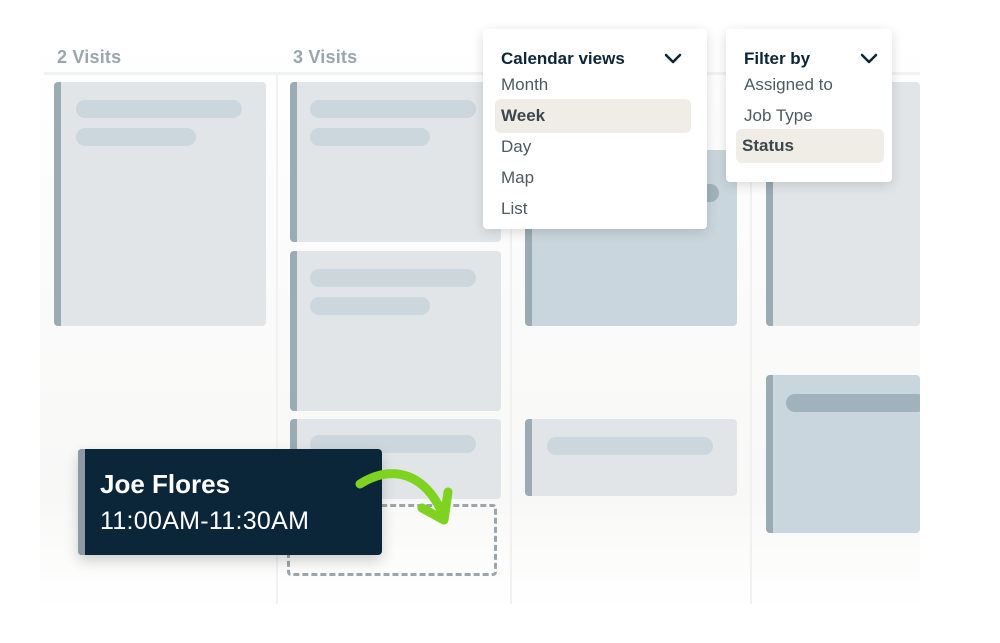  What do you see at coordinates (404, 497) in the screenshot?
I see `curved-arrow-icon` at bounding box center [404, 497].